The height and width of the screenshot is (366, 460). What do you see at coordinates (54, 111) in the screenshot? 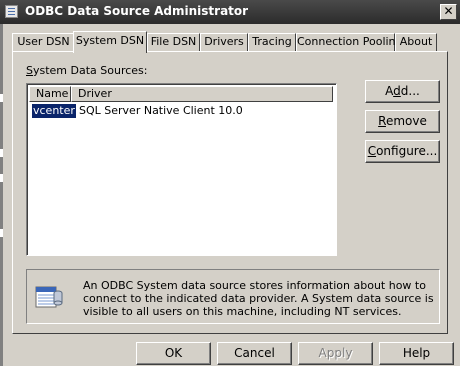
I see `data-source-name: vcenter` at bounding box center [54, 111].